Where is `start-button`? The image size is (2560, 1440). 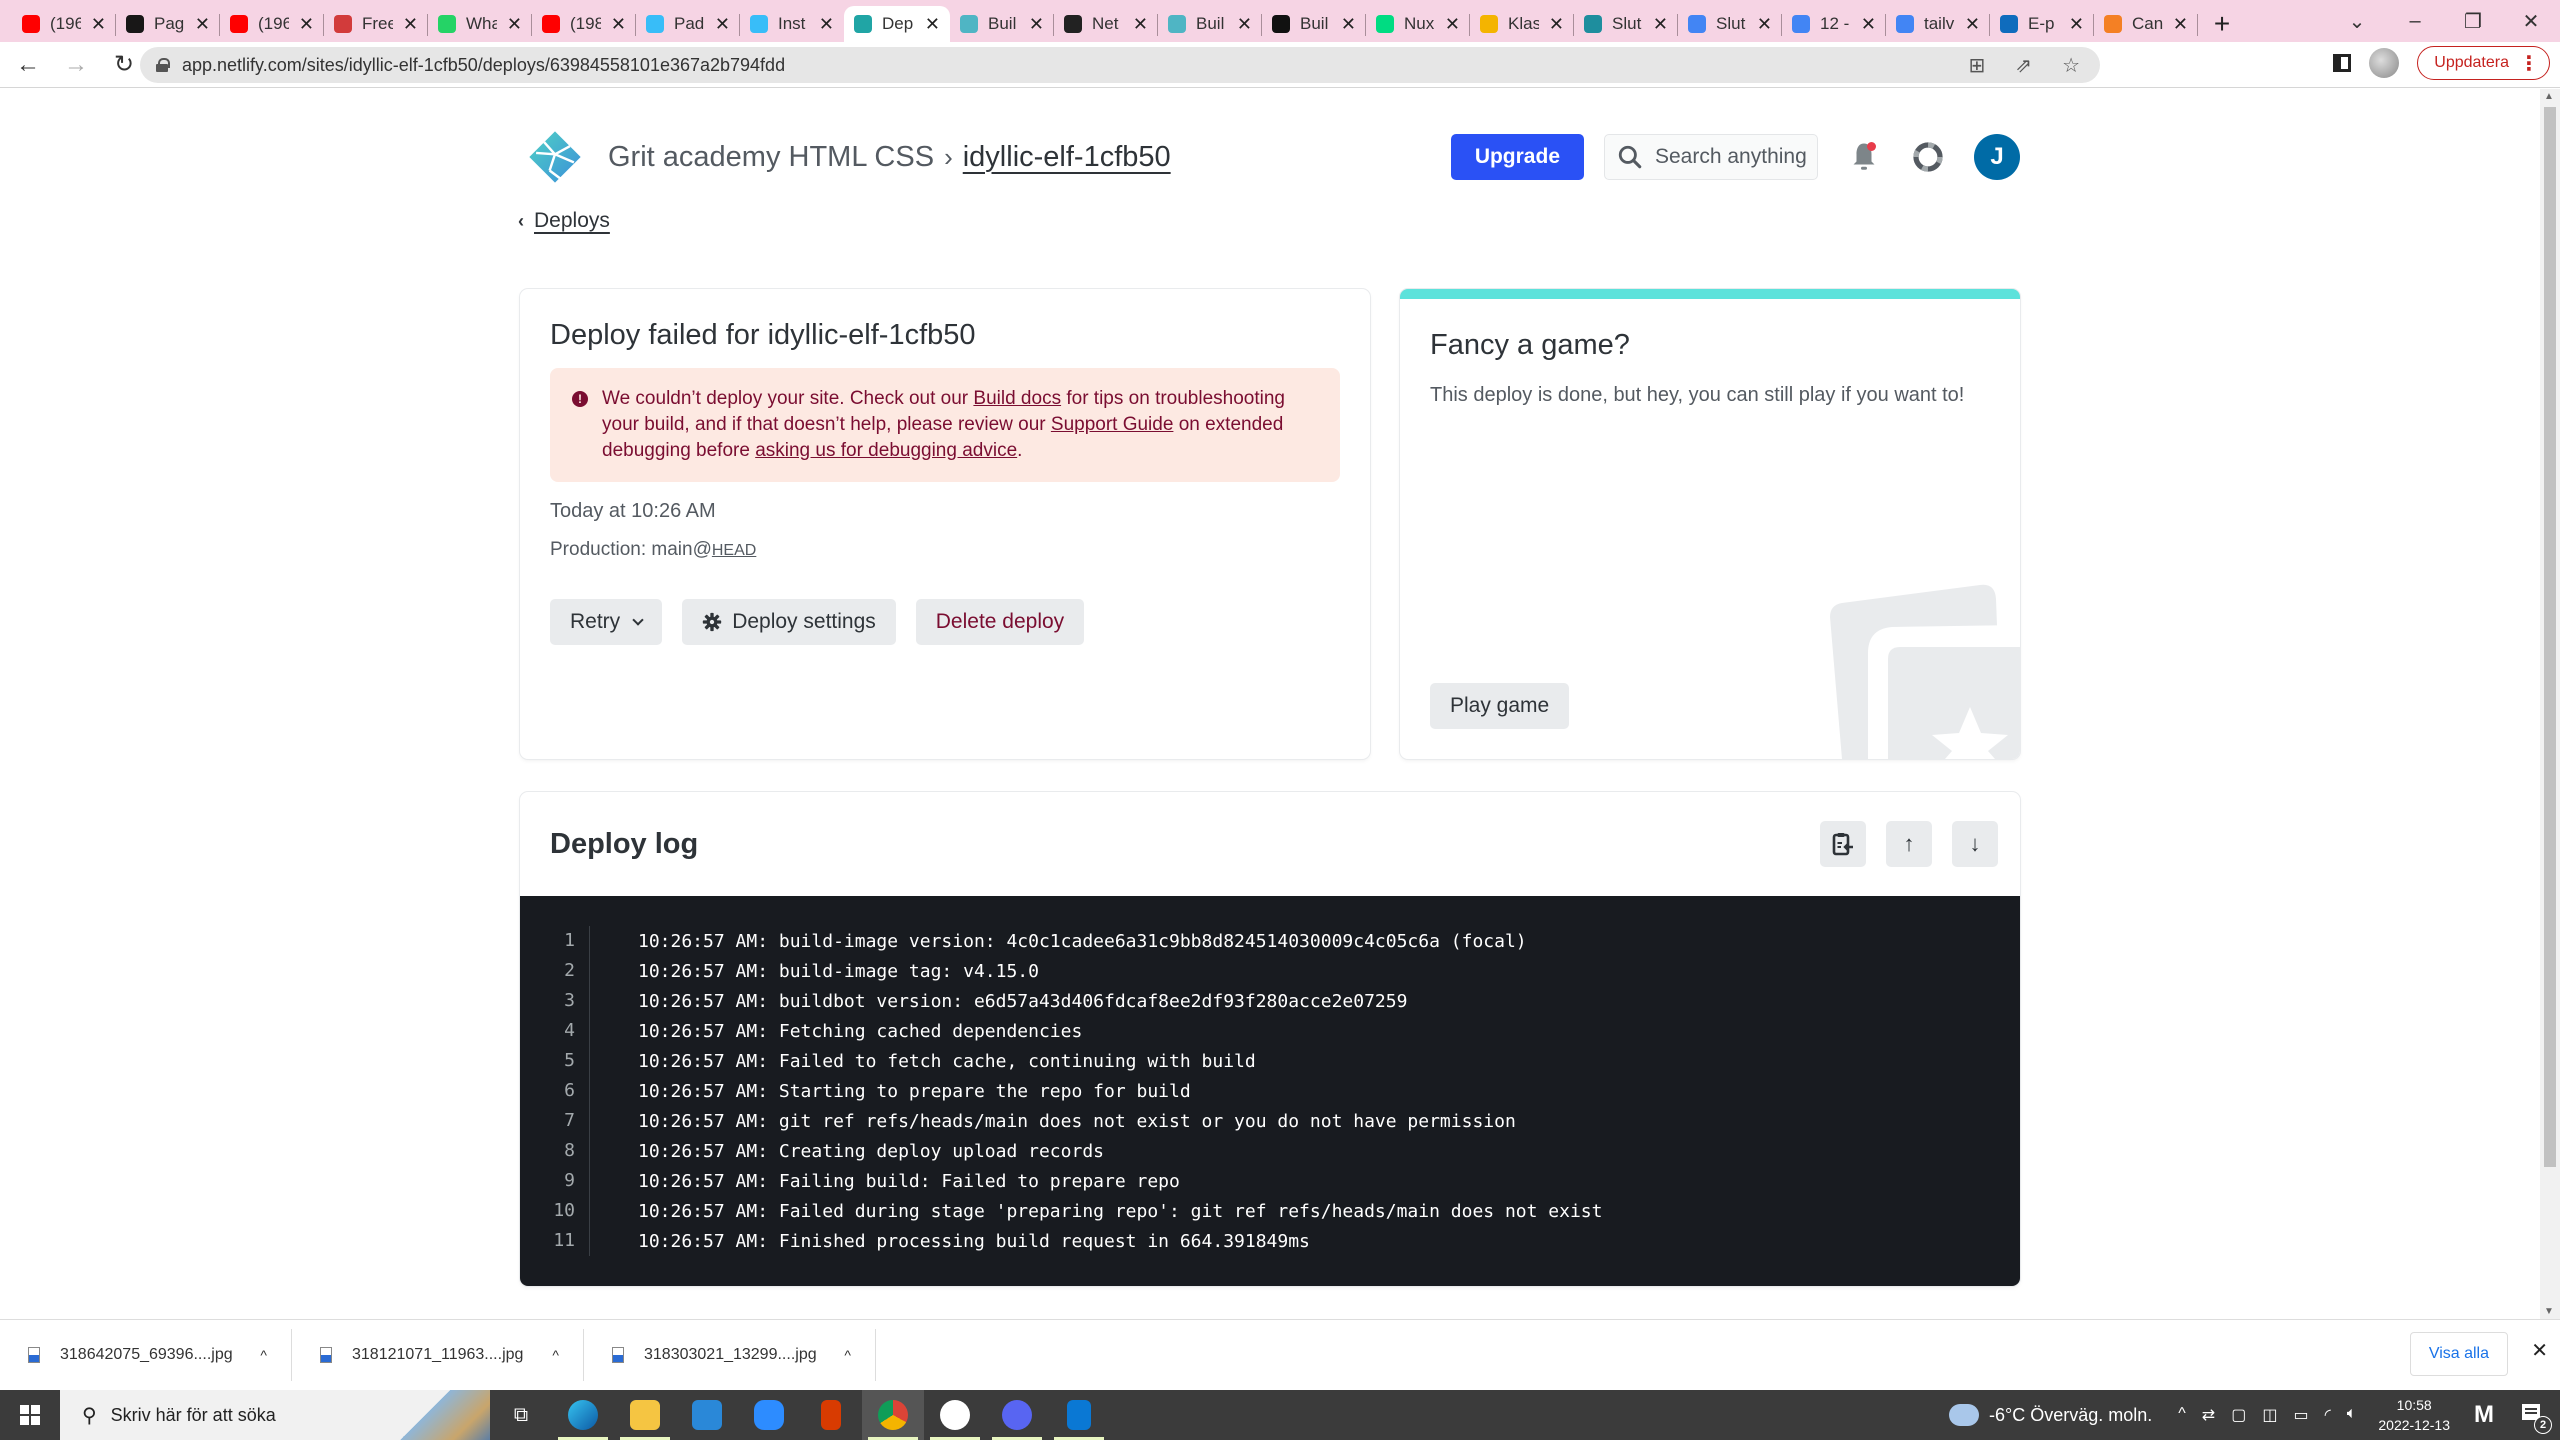 start-button is located at coordinates (30, 1415).